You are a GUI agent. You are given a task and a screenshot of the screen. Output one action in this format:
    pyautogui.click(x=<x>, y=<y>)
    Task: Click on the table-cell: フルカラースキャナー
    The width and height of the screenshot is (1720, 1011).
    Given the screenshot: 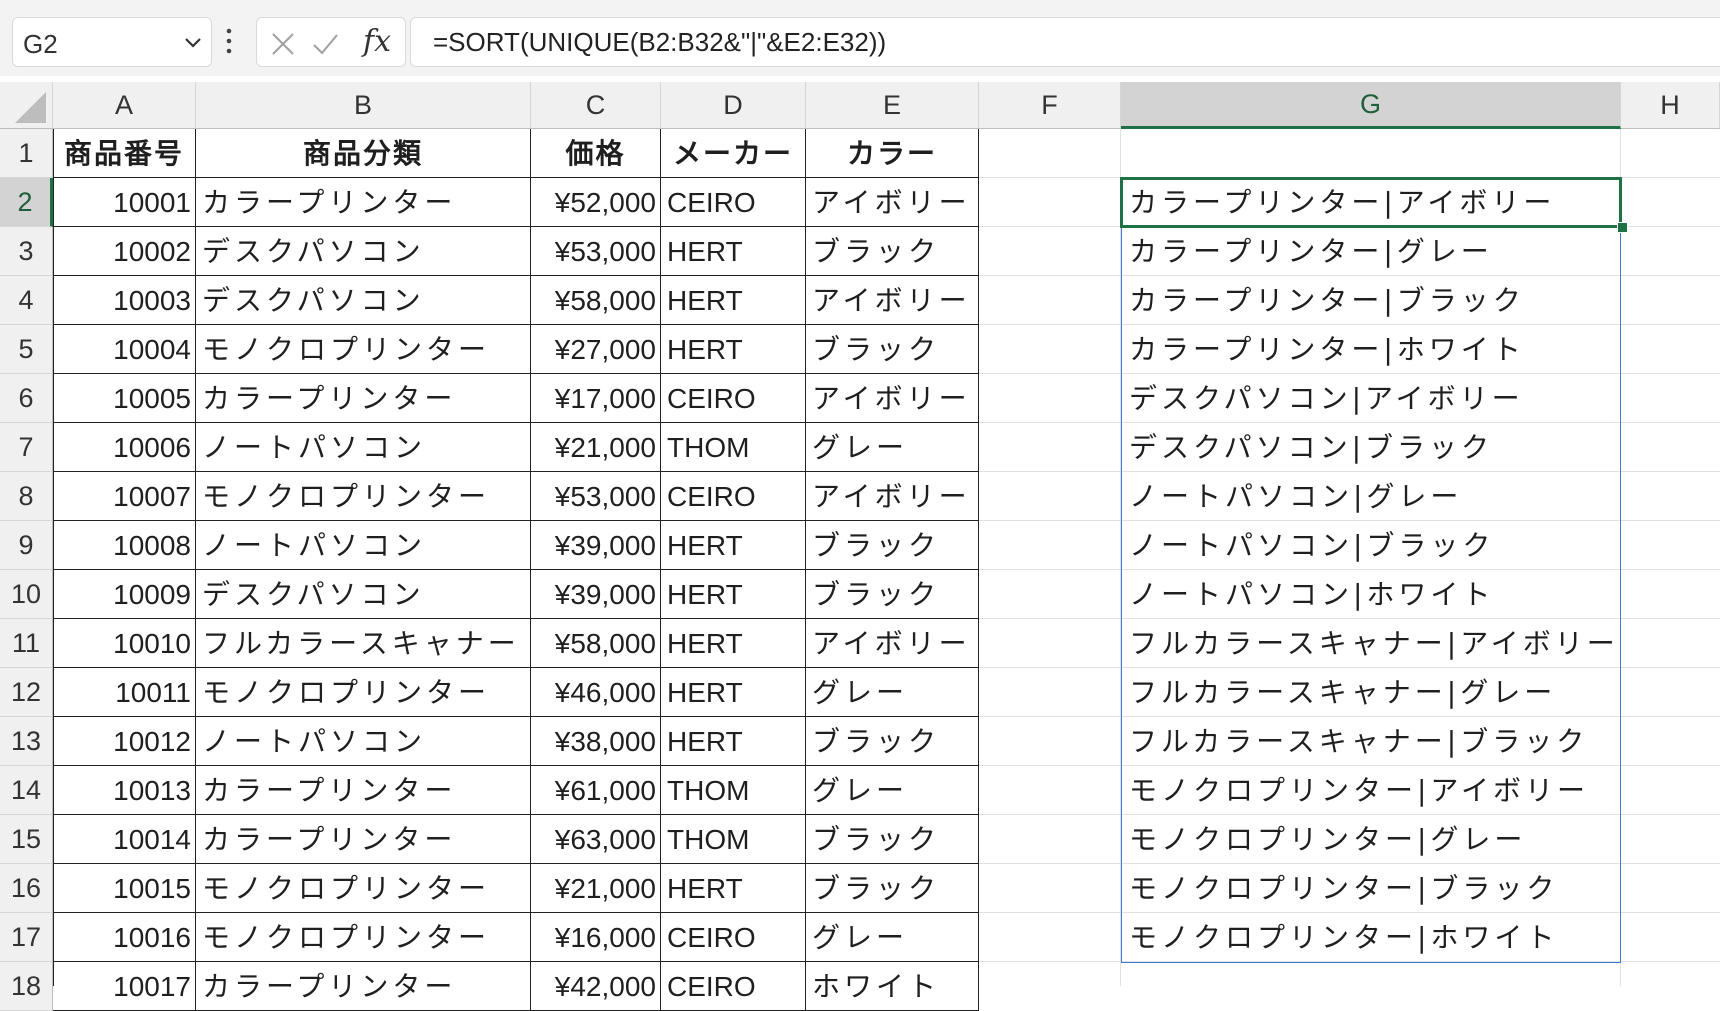 What is the action you would take?
    pyautogui.click(x=363, y=643)
    